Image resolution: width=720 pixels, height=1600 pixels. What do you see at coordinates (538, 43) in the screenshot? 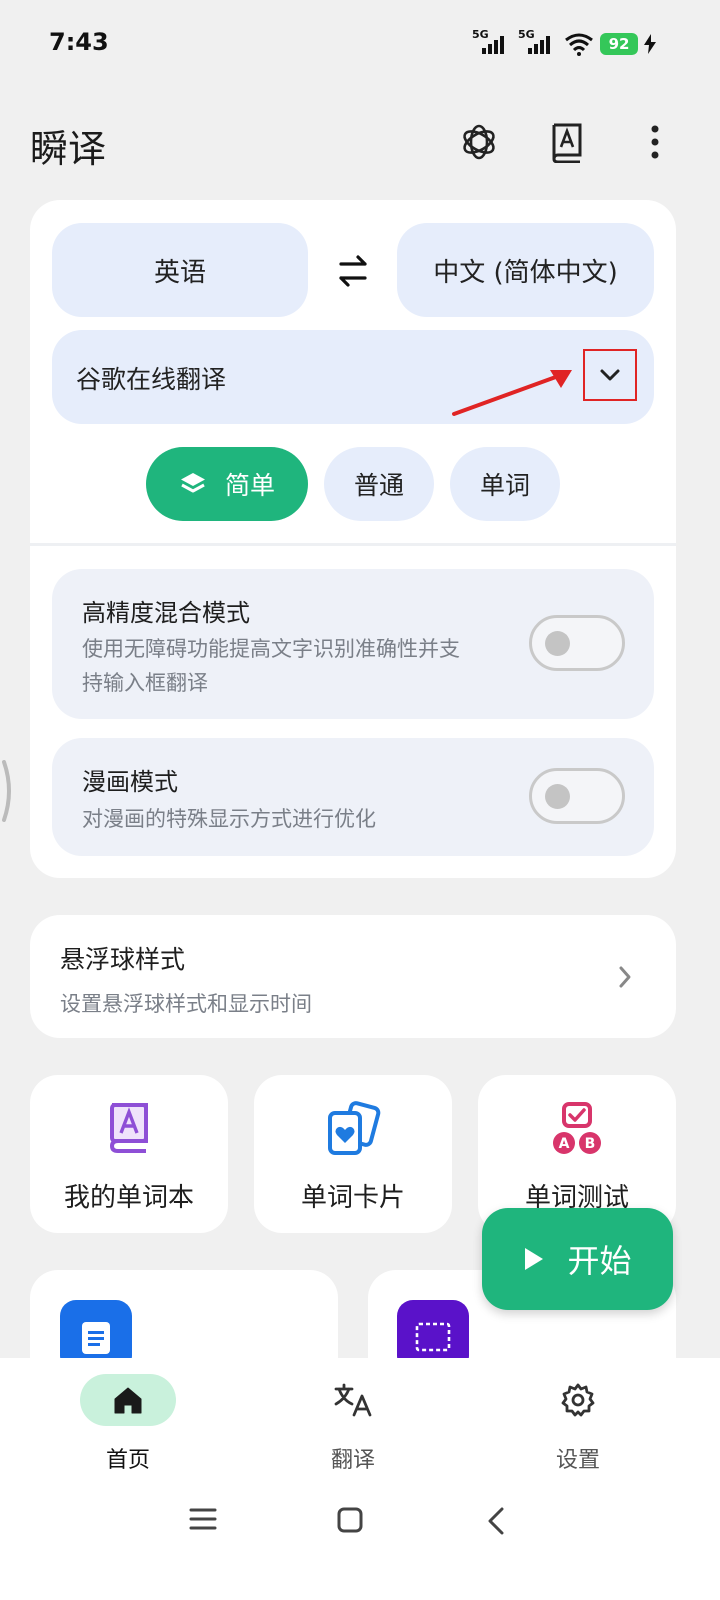
I see `signal-icon-2: 5G` at bounding box center [538, 43].